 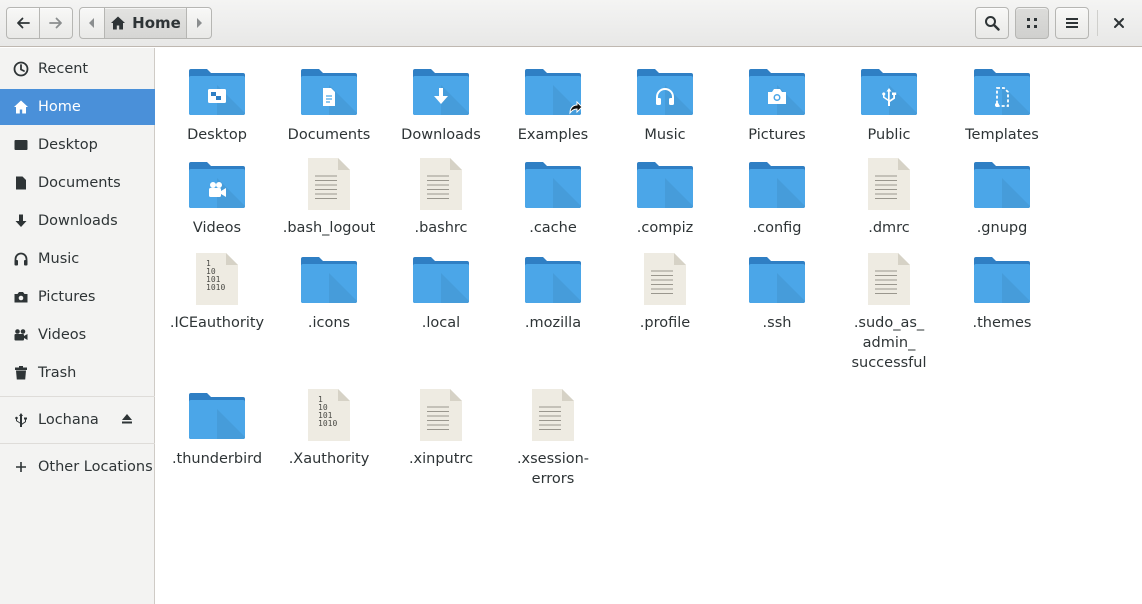 I want to click on file-item-downloads: Downloads, so click(x=441, y=104).